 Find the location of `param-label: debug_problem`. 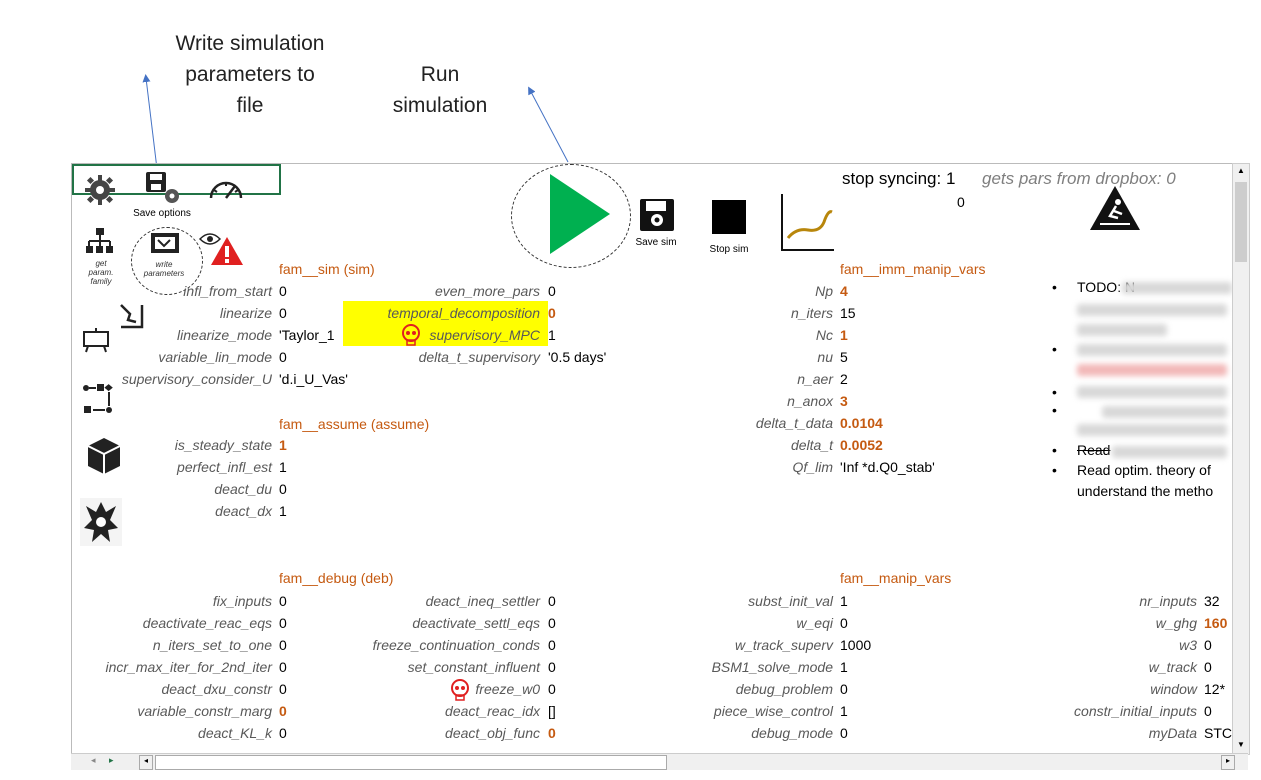

param-label: debug_problem is located at coordinates (784, 689).